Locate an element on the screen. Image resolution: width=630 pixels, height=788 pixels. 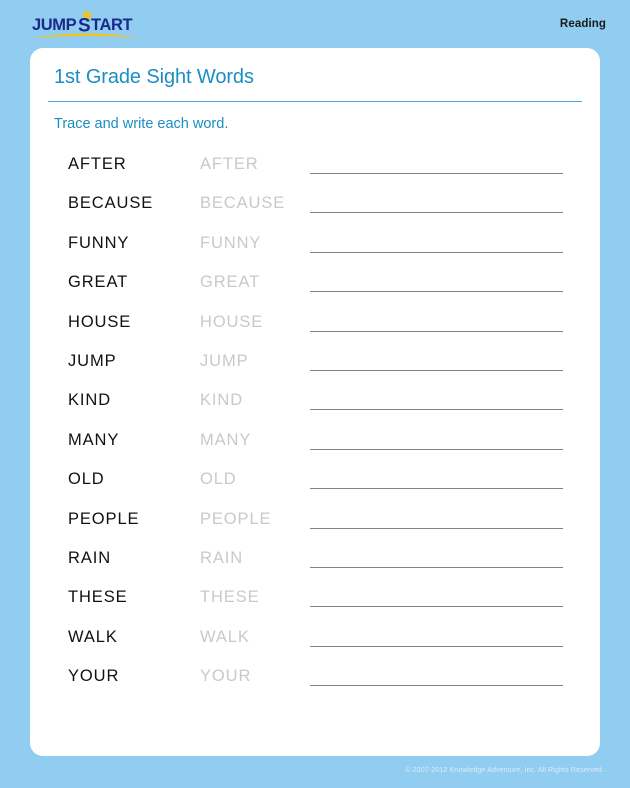
word-trace: FUNNY is located at coordinates (231, 242).